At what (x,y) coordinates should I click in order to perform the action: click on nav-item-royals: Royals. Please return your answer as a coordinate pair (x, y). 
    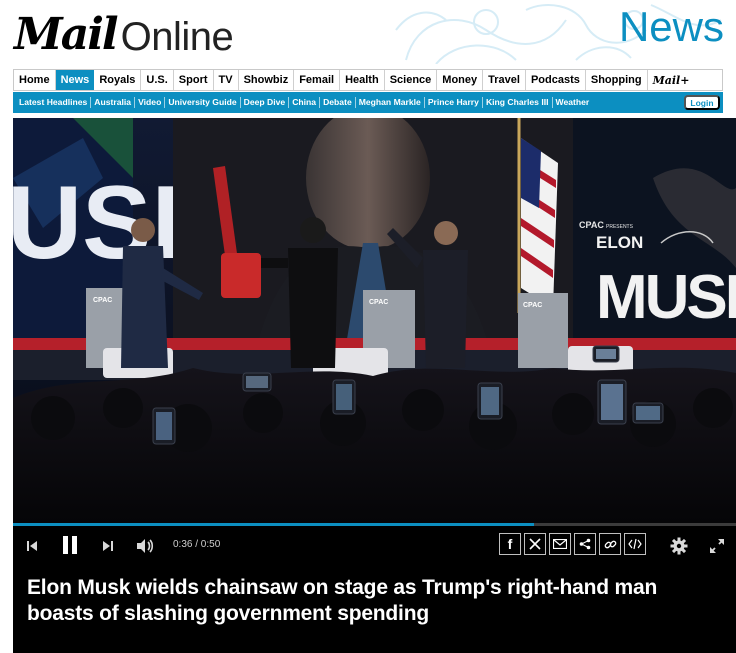
    Looking at the image, I should click on (118, 80).